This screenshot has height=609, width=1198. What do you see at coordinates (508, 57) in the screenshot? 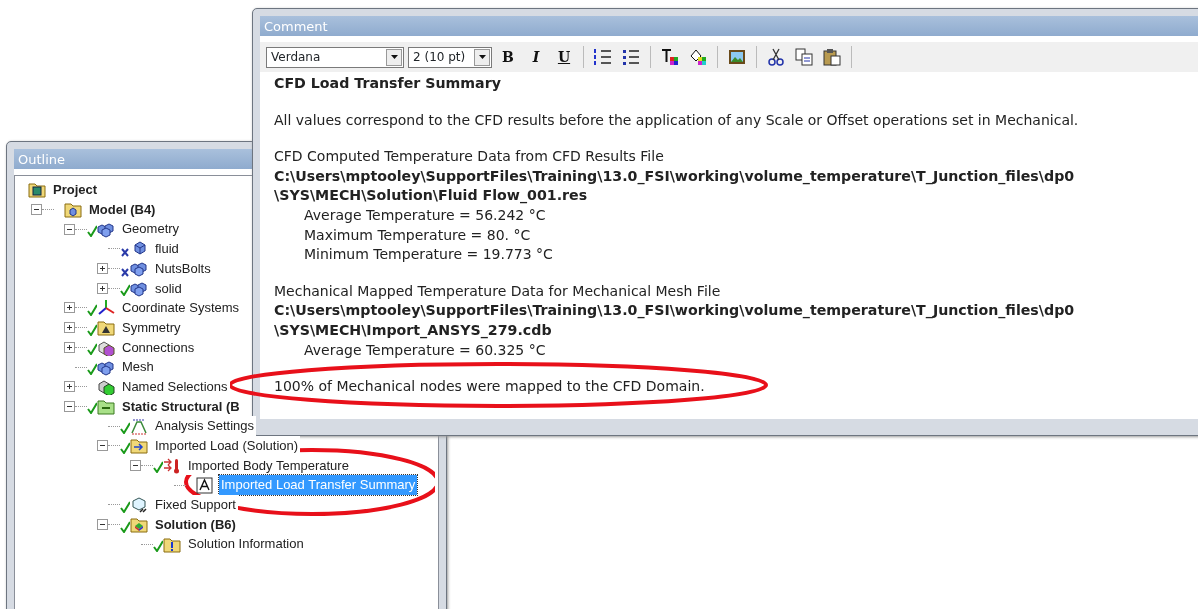
I see `bold-button: B` at bounding box center [508, 57].